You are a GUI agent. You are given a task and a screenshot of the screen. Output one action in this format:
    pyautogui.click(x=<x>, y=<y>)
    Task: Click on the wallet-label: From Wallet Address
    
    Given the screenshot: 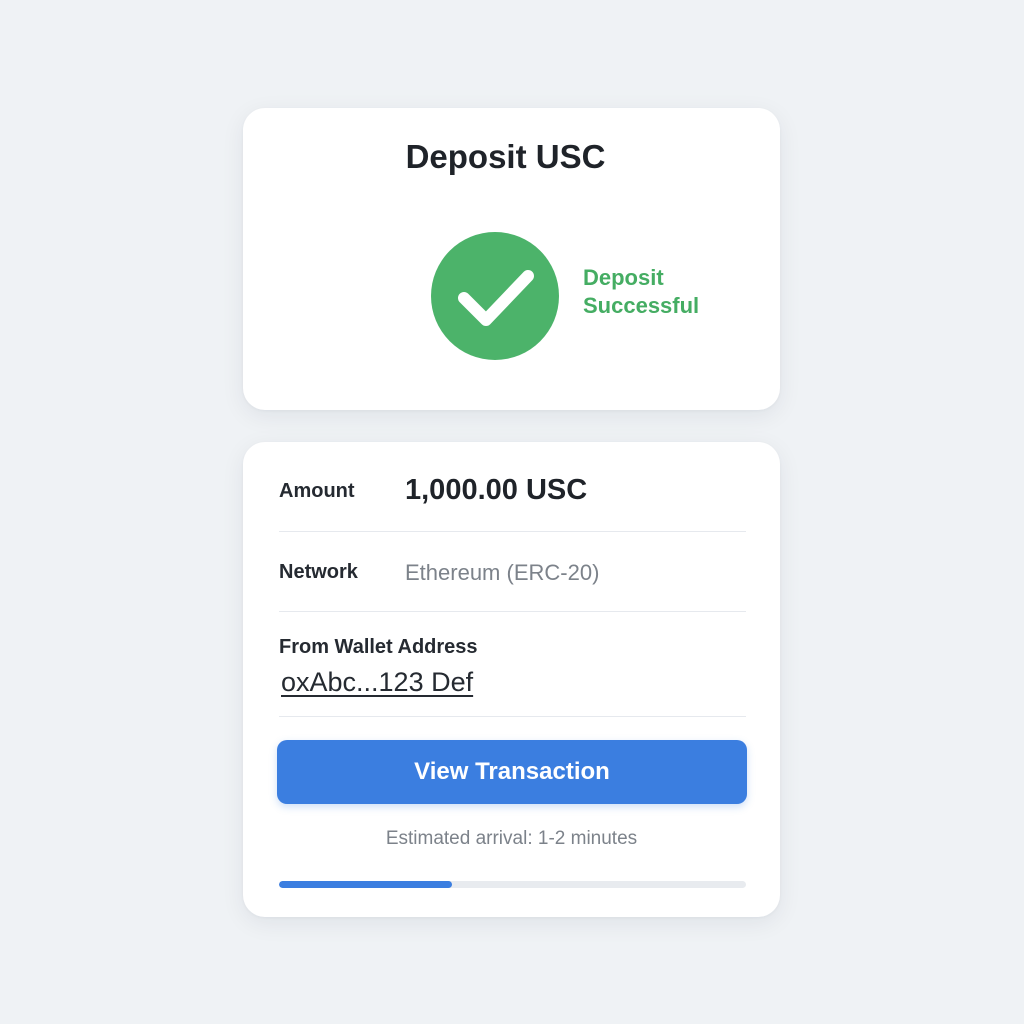 What is the action you would take?
    pyautogui.click(x=378, y=647)
    